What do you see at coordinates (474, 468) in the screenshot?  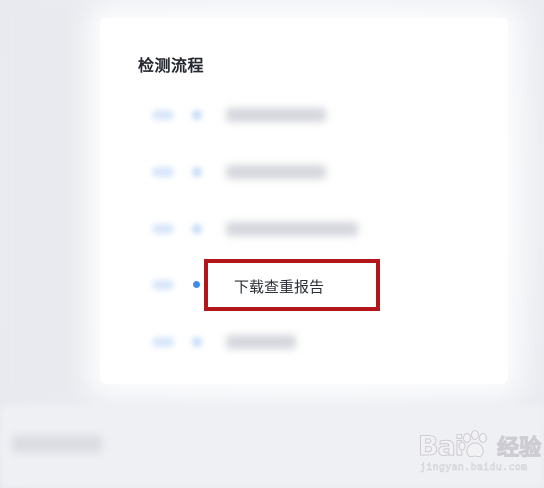 I see `watermark-url: jingyan.baidu.com` at bounding box center [474, 468].